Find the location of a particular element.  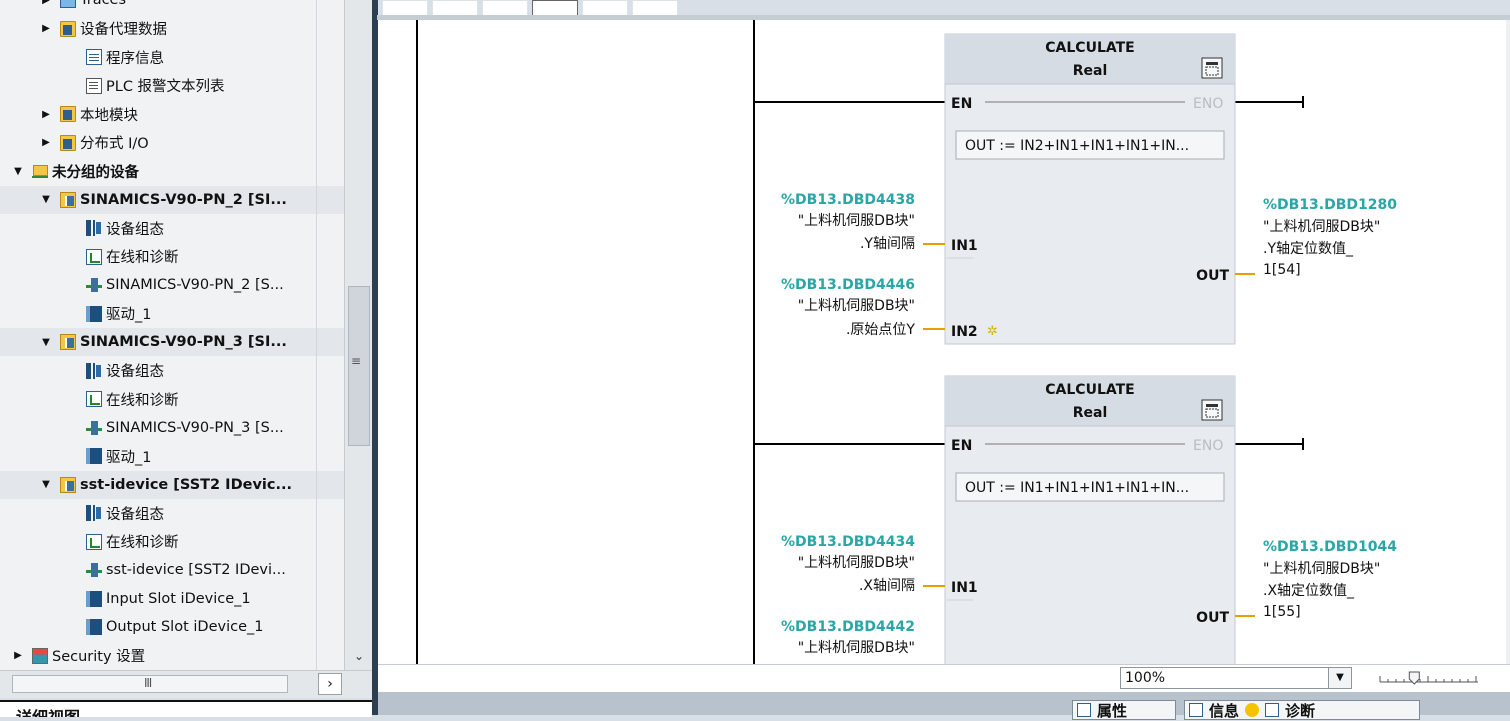

tree-item: PLC 报警文本列表 is located at coordinates (172, 86).